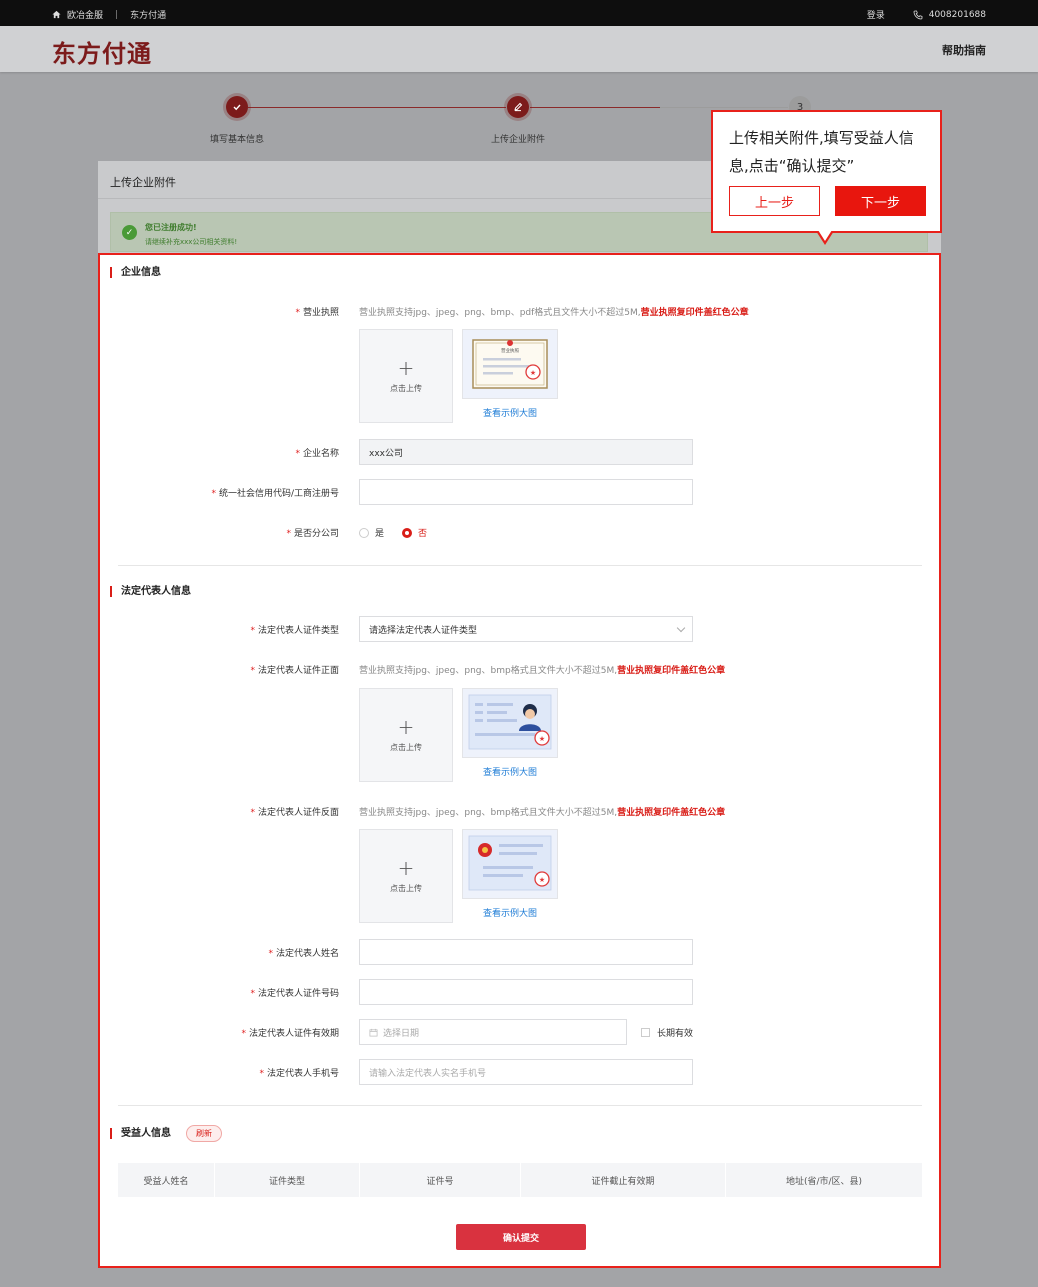 The image size is (1038, 1287). What do you see at coordinates (320, 313) in the screenshot?
I see `license-label-text: 营业执照` at bounding box center [320, 313].